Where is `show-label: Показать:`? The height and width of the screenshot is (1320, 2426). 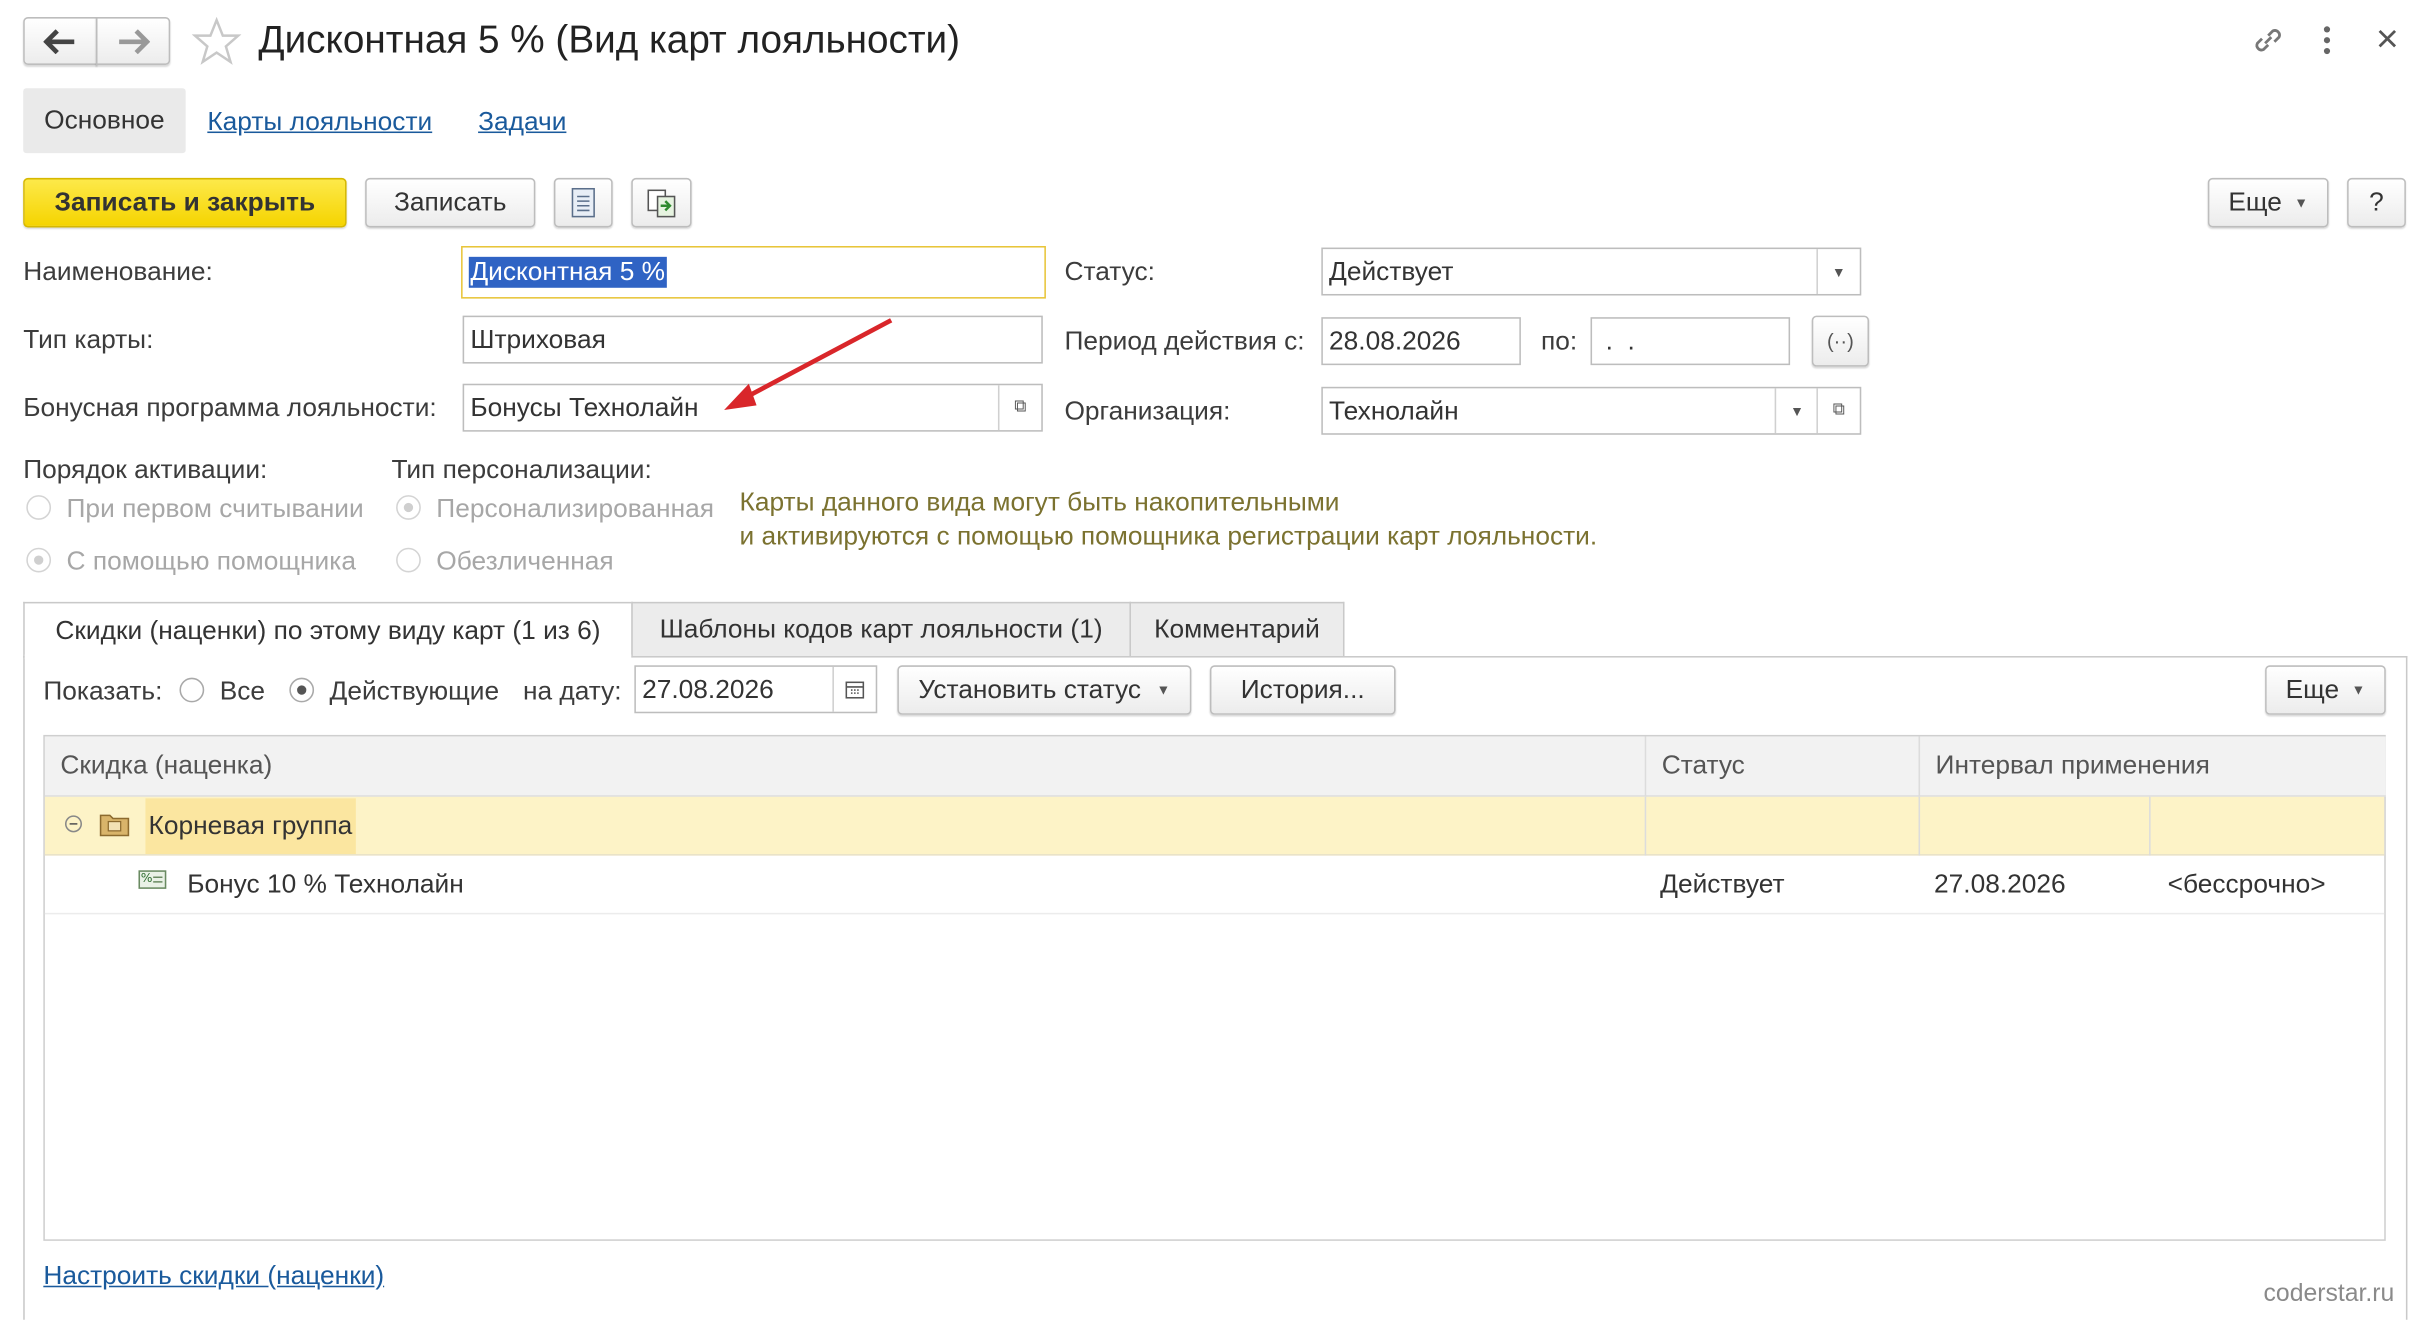 show-label: Показать: is located at coordinates (103, 691).